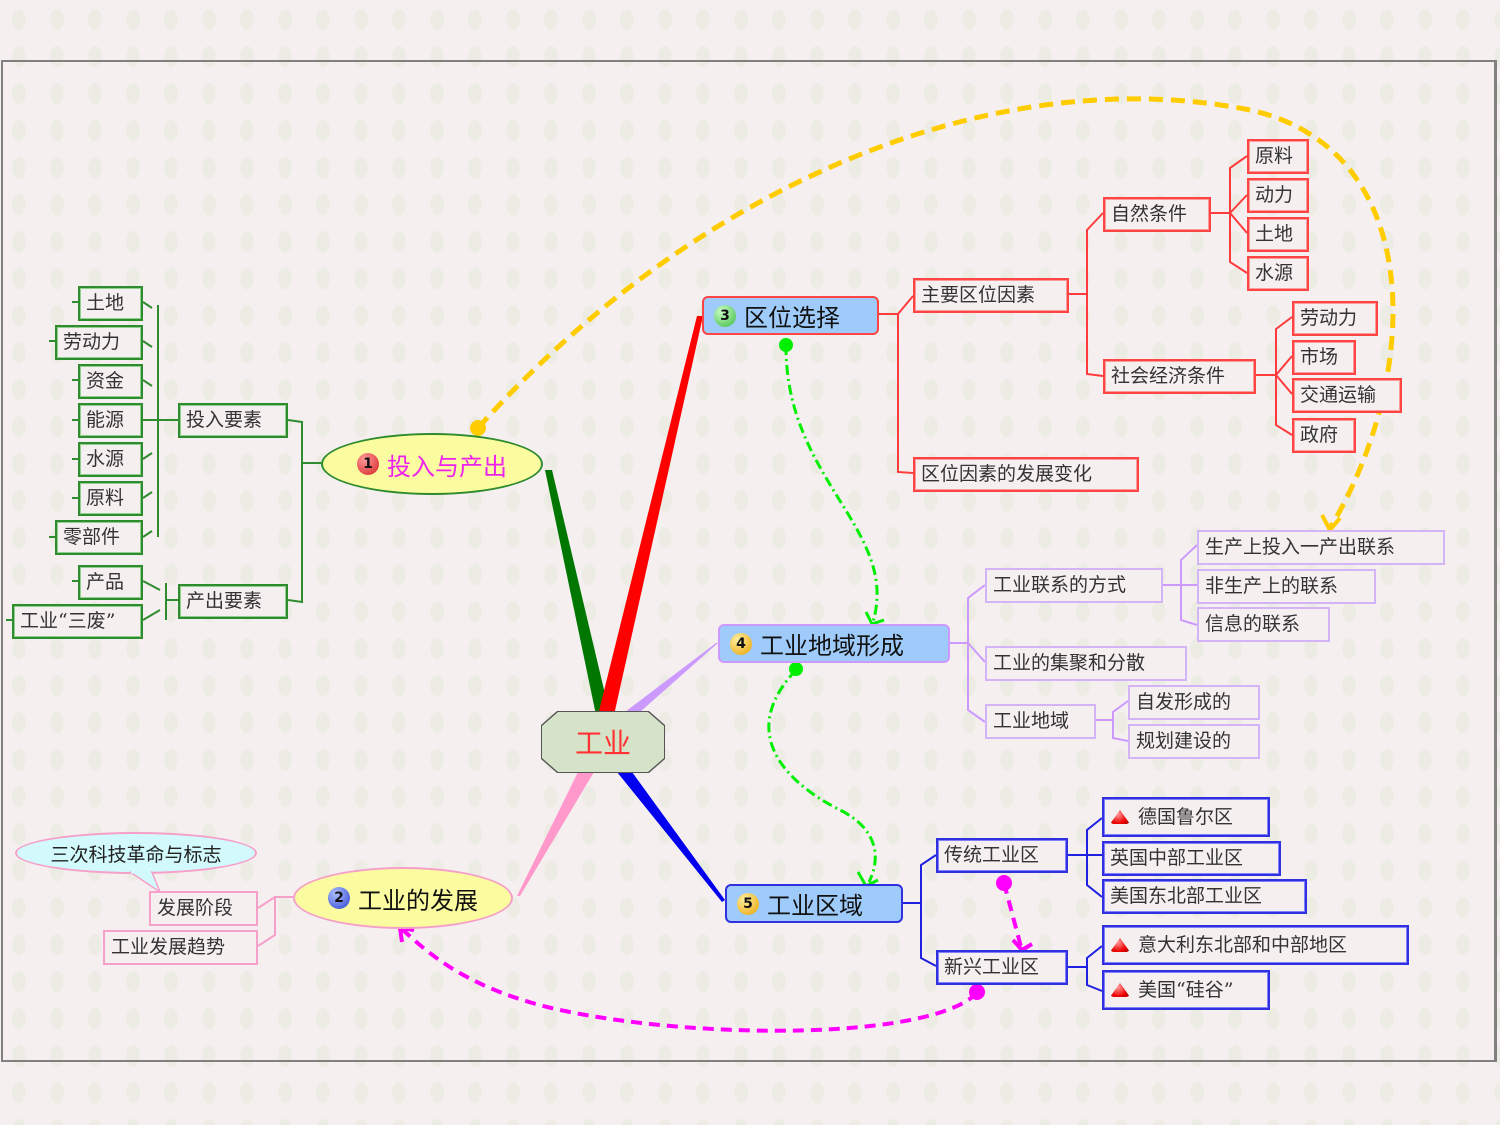 This screenshot has height=1125, width=1500. I want to click on topic-industrial-development: 2 工业的发展, so click(403, 898).